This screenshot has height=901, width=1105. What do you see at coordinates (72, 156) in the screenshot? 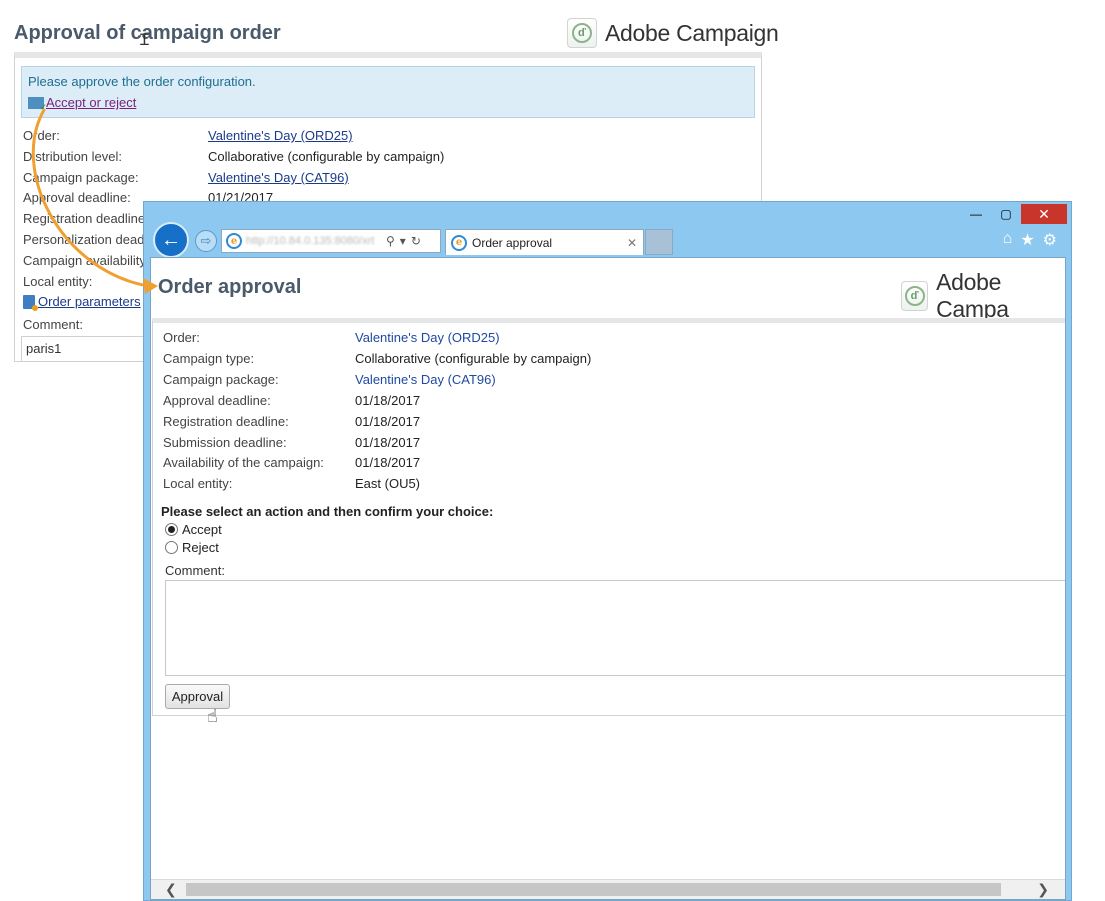
I see `field-label-distribution: Distribution level:` at bounding box center [72, 156].